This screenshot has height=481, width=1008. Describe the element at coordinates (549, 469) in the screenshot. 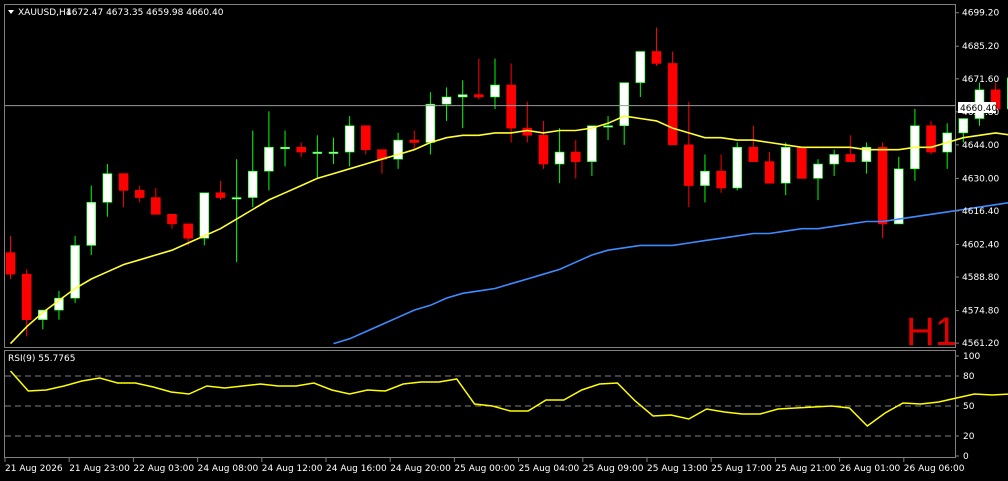

I see `time-tick-label: 25 Aug 04:00` at that location.